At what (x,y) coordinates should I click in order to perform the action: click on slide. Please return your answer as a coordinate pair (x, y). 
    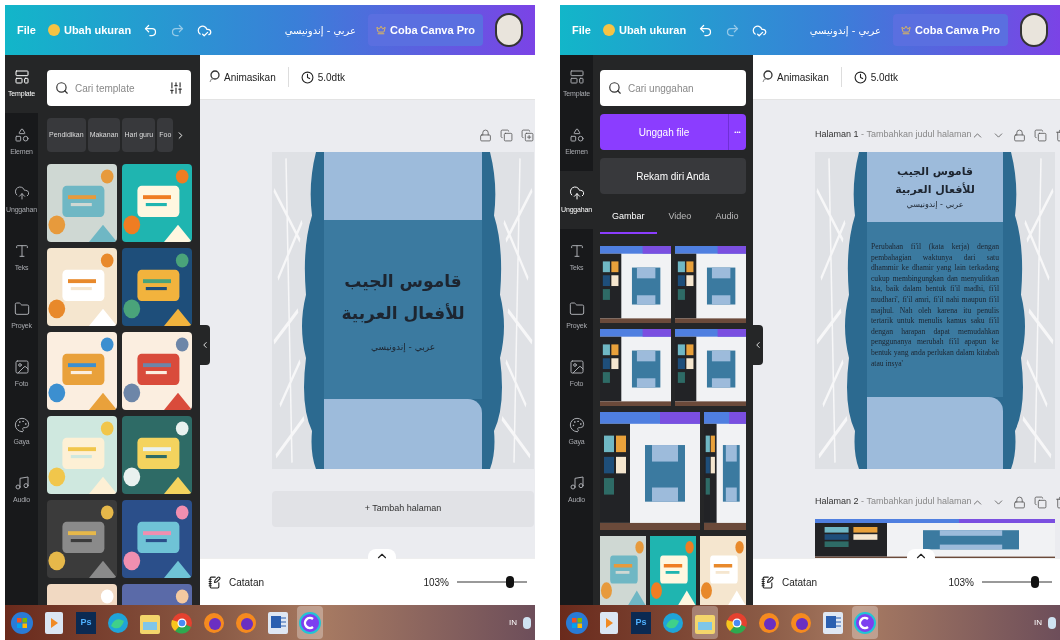
    Looking at the image, I should click on (935, 310).